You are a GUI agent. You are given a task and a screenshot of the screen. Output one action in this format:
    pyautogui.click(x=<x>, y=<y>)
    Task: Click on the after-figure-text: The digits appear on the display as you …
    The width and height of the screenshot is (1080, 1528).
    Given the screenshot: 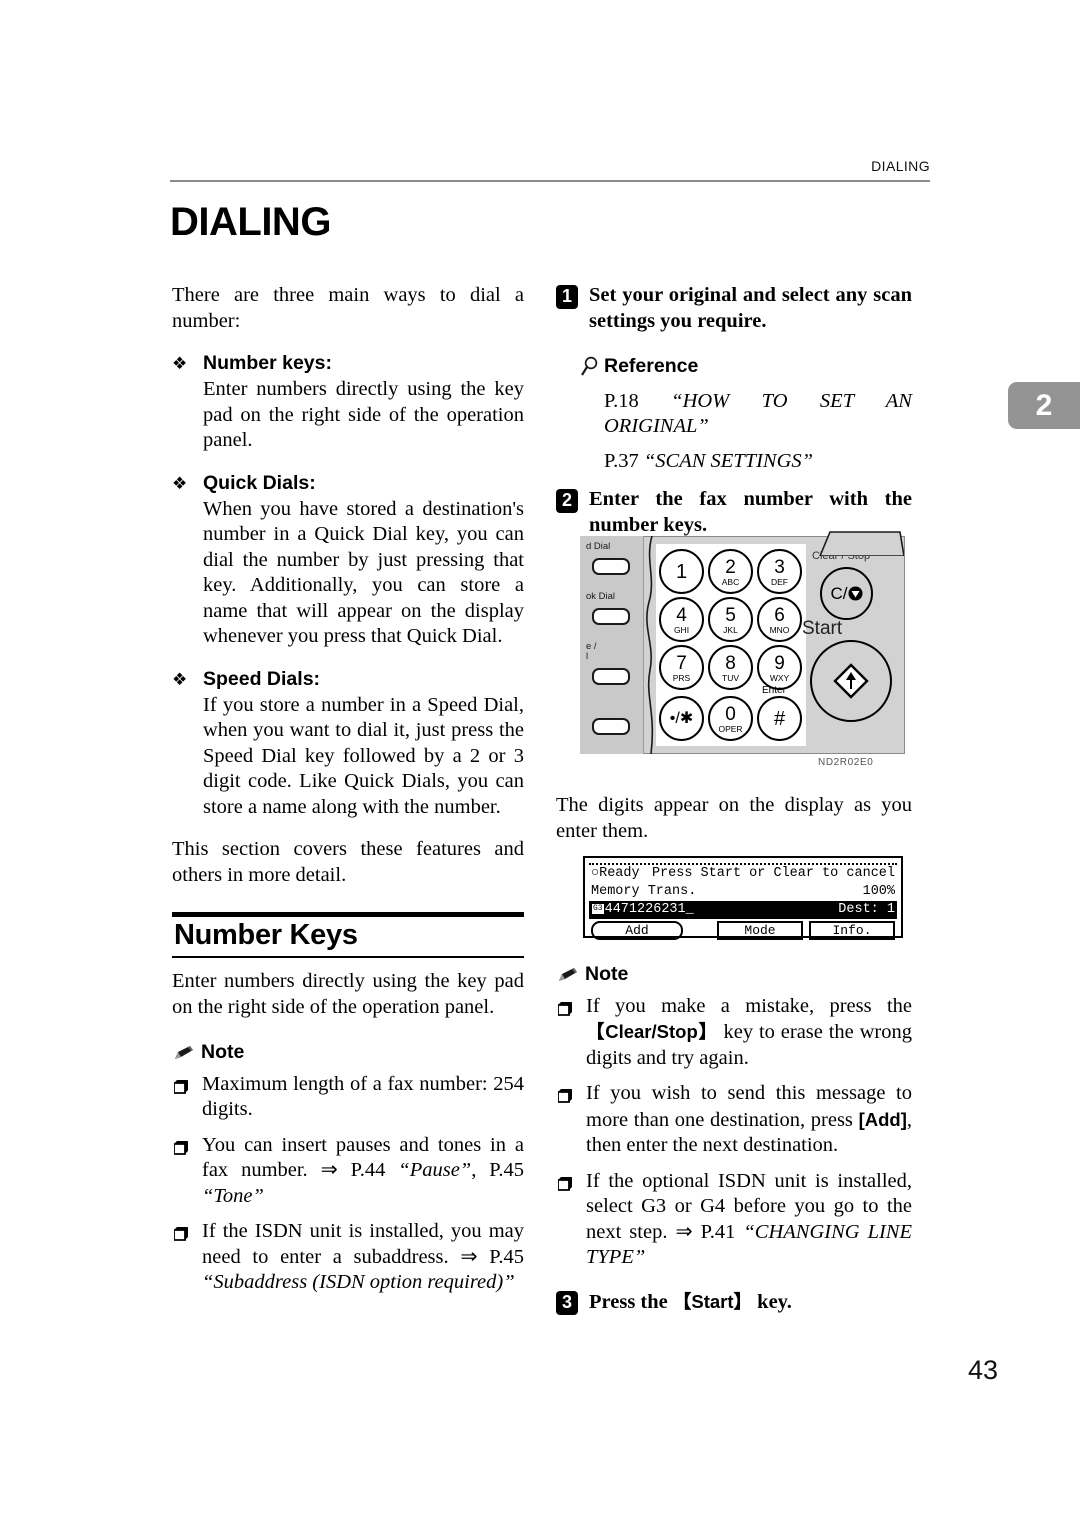 What is the action you would take?
    pyautogui.click(x=734, y=818)
    